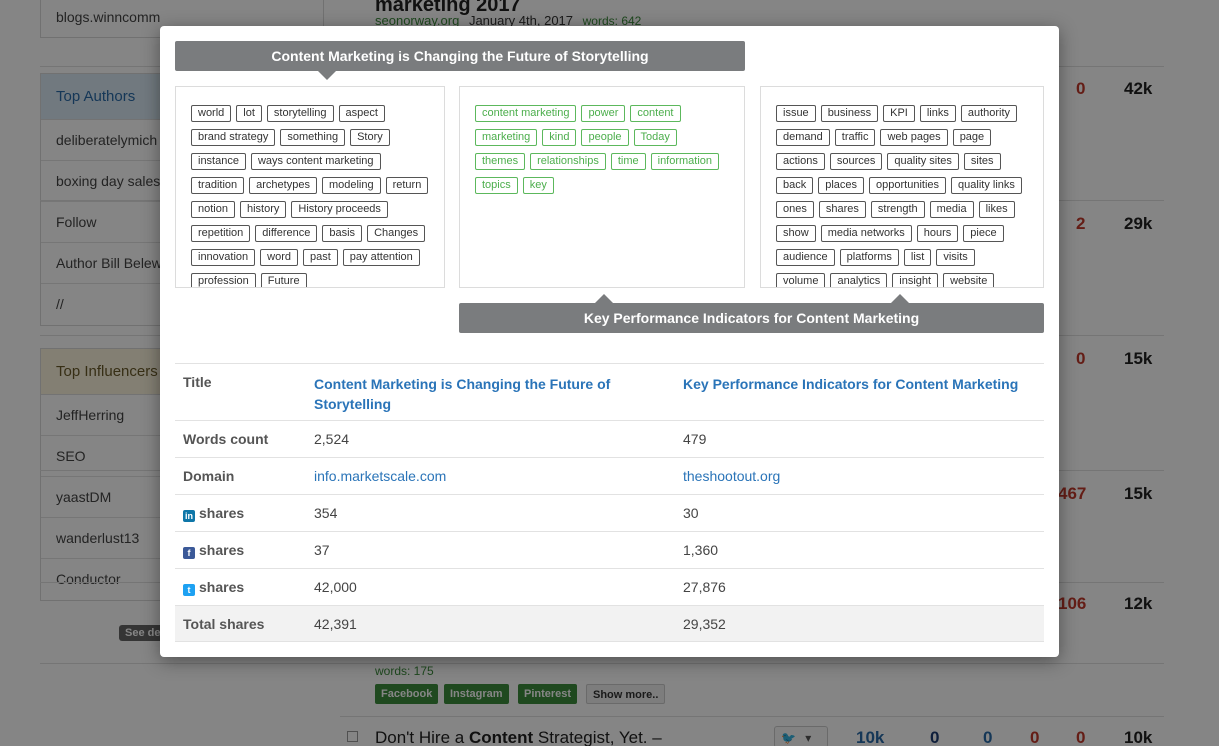 The width and height of the screenshot is (1219, 746). Describe the element at coordinates (856, 161) in the screenshot. I see `keyword-tag: sources` at that location.